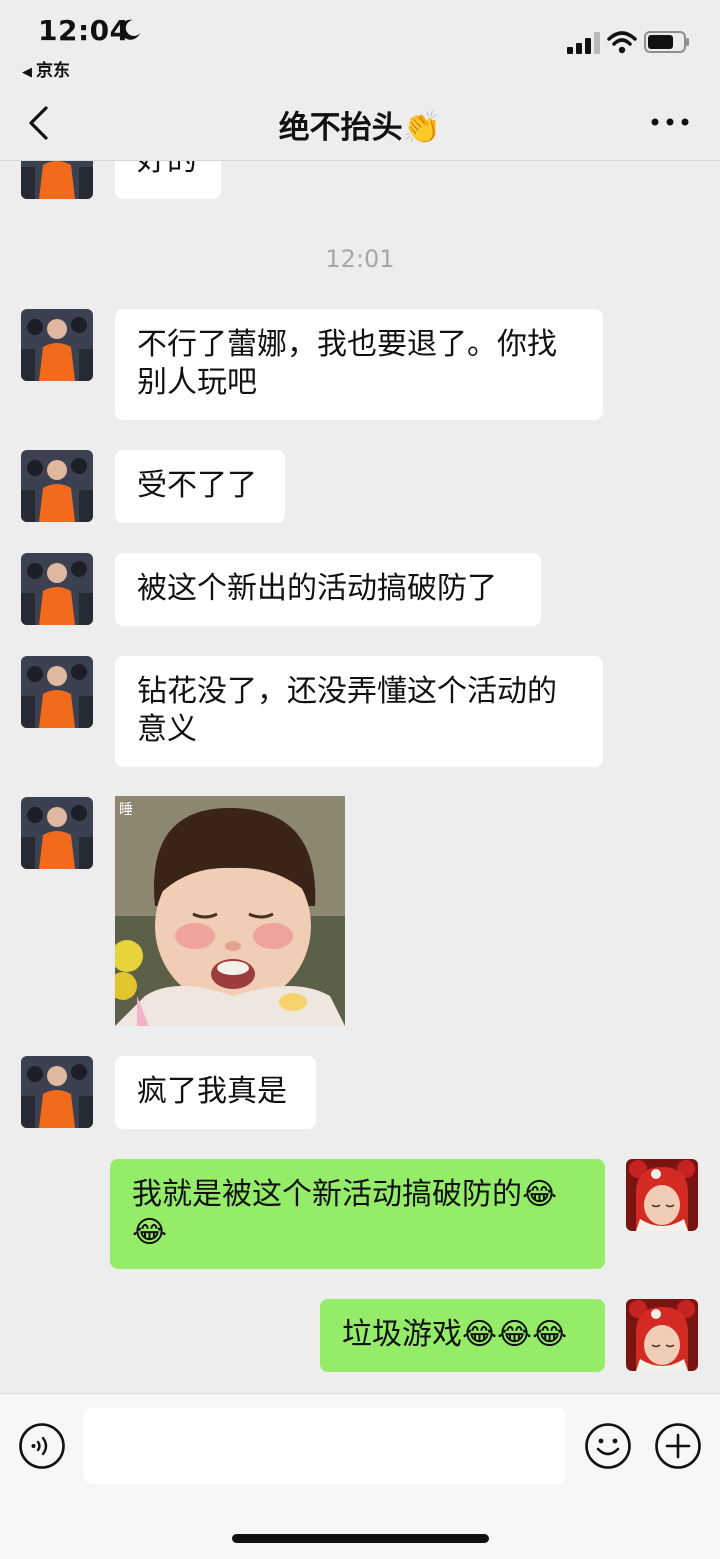 The height and width of the screenshot is (1559, 720). What do you see at coordinates (84, 30) in the screenshot?
I see `status-time: 12:04` at bounding box center [84, 30].